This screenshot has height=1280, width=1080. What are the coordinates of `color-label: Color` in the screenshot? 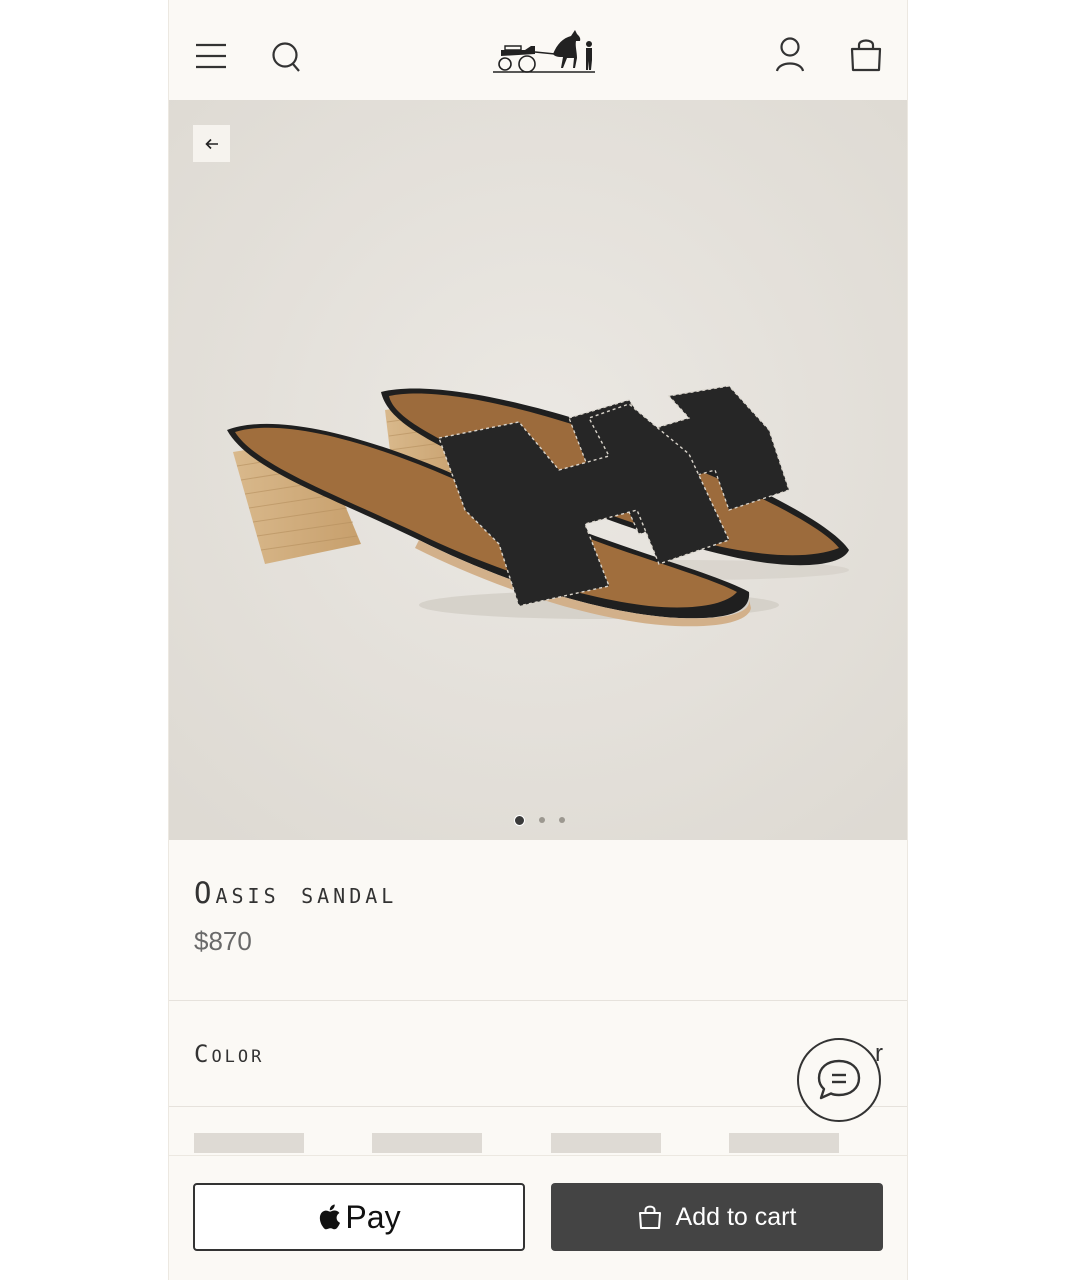 It's located at (229, 1054).